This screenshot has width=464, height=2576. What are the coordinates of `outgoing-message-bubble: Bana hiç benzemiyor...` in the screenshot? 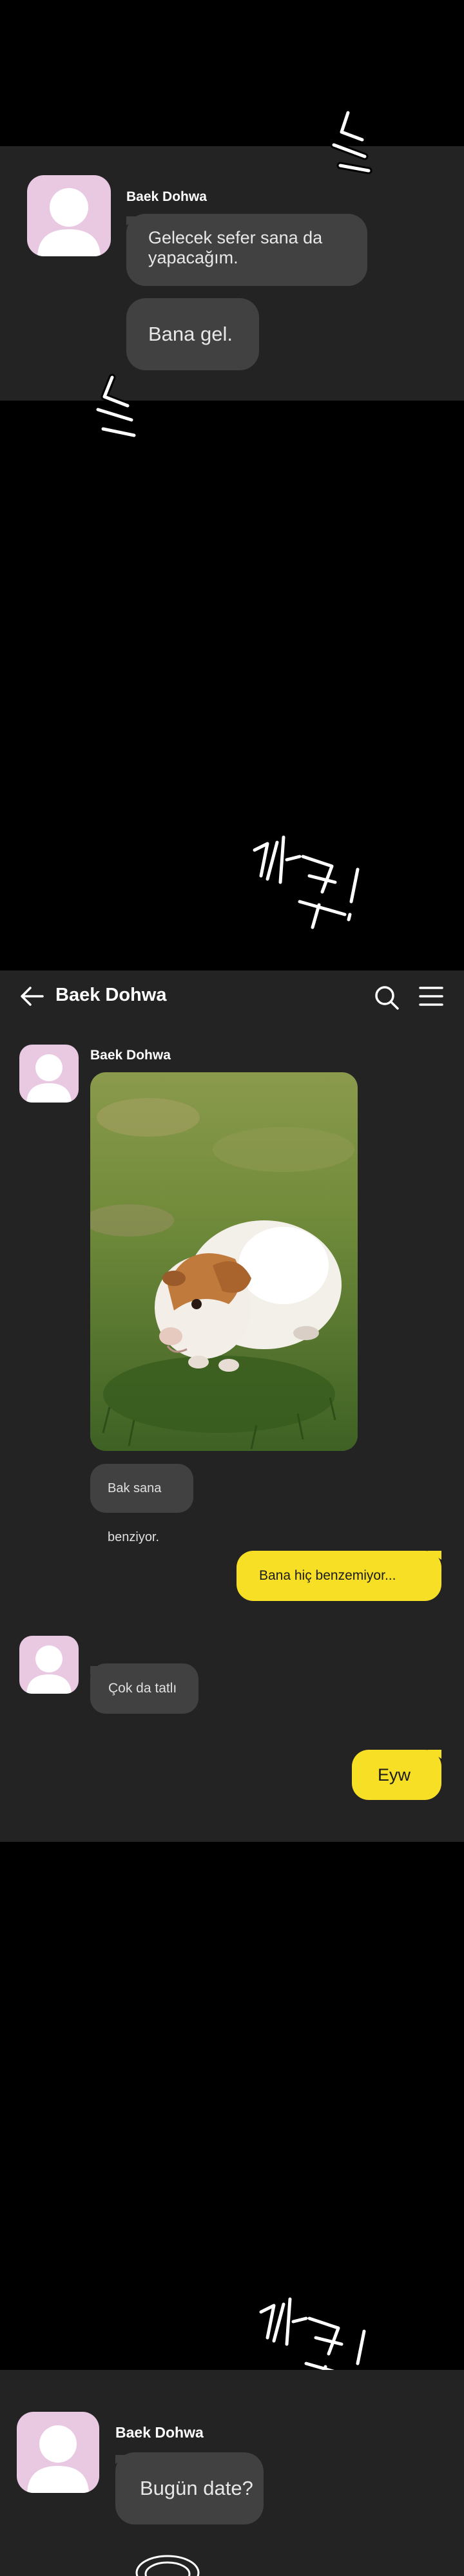 It's located at (339, 1576).